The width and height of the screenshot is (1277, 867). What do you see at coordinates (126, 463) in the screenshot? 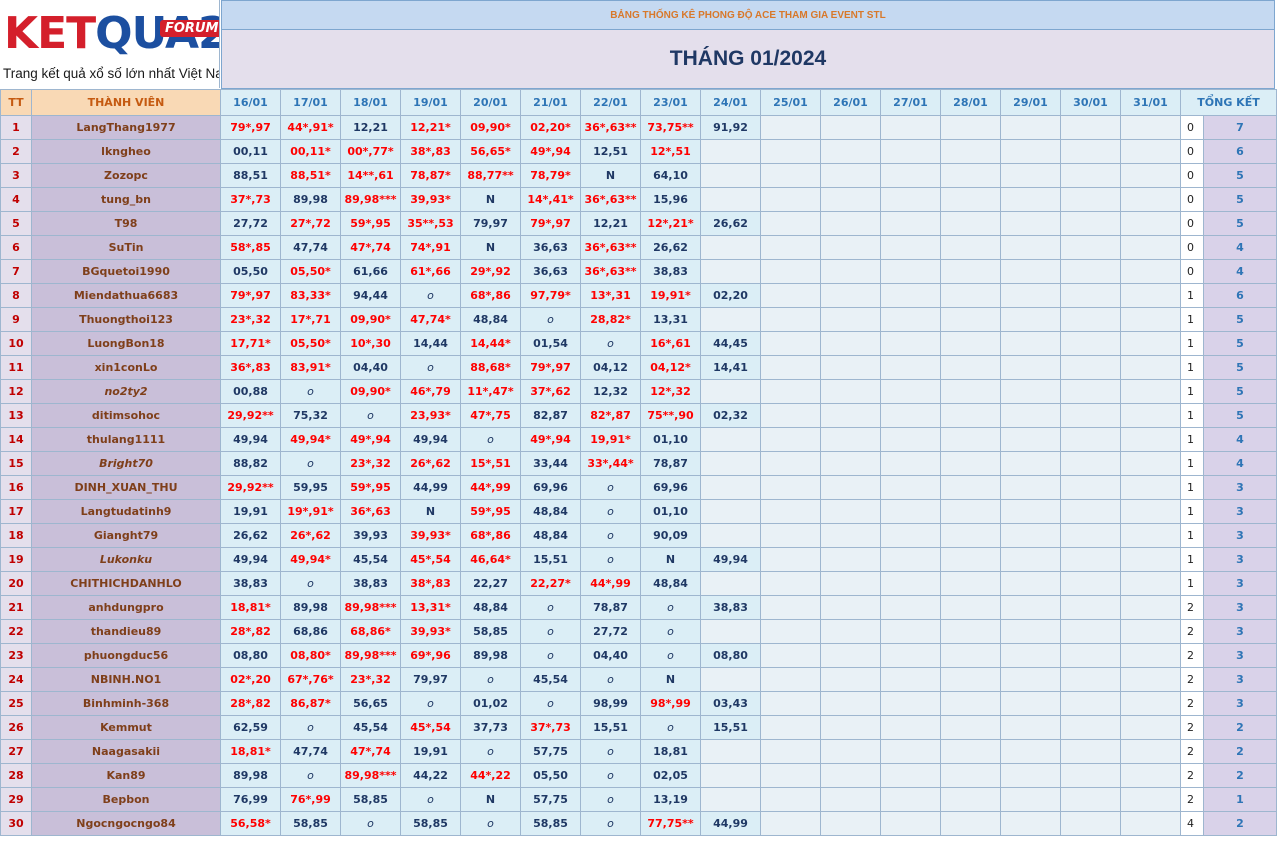
I see `member-name: Bright70` at bounding box center [126, 463].